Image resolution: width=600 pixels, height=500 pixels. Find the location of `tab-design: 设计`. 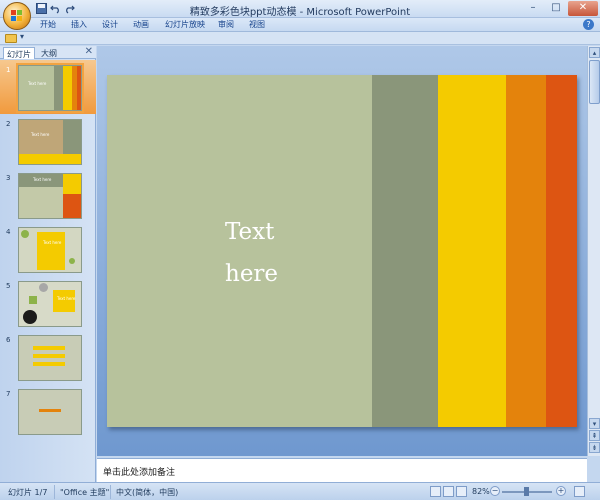

tab-design: 设计 is located at coordinates (110, 24).